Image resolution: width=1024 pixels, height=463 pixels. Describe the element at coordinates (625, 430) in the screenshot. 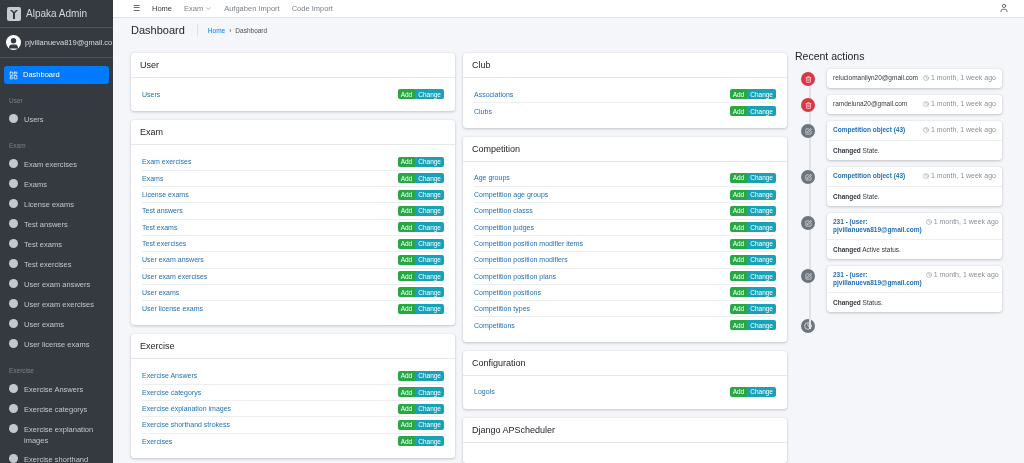

I see `card-title: Django APScheduler` at that location.